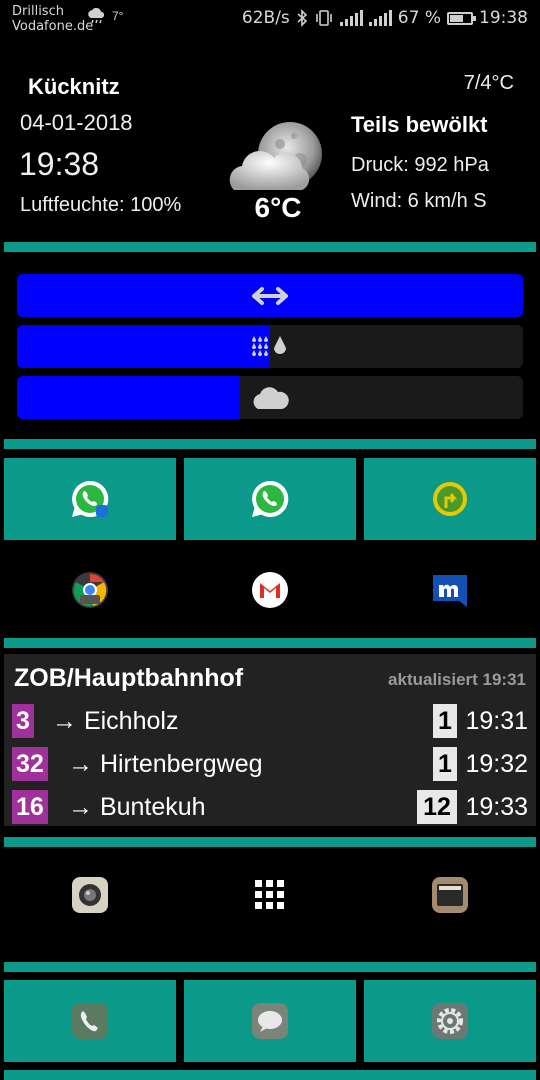  I want to click on app-drawer, so click(270, 895).